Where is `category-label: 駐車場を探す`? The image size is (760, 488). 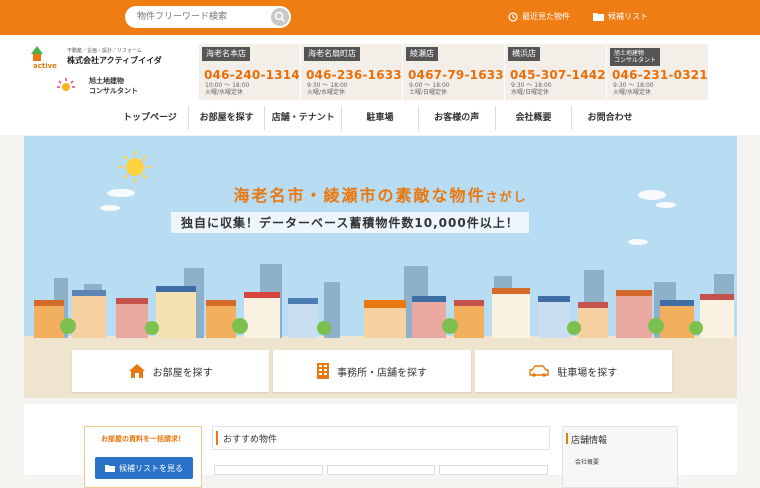 category-label: 駐車場を探す is located at coordinates (587, 373).